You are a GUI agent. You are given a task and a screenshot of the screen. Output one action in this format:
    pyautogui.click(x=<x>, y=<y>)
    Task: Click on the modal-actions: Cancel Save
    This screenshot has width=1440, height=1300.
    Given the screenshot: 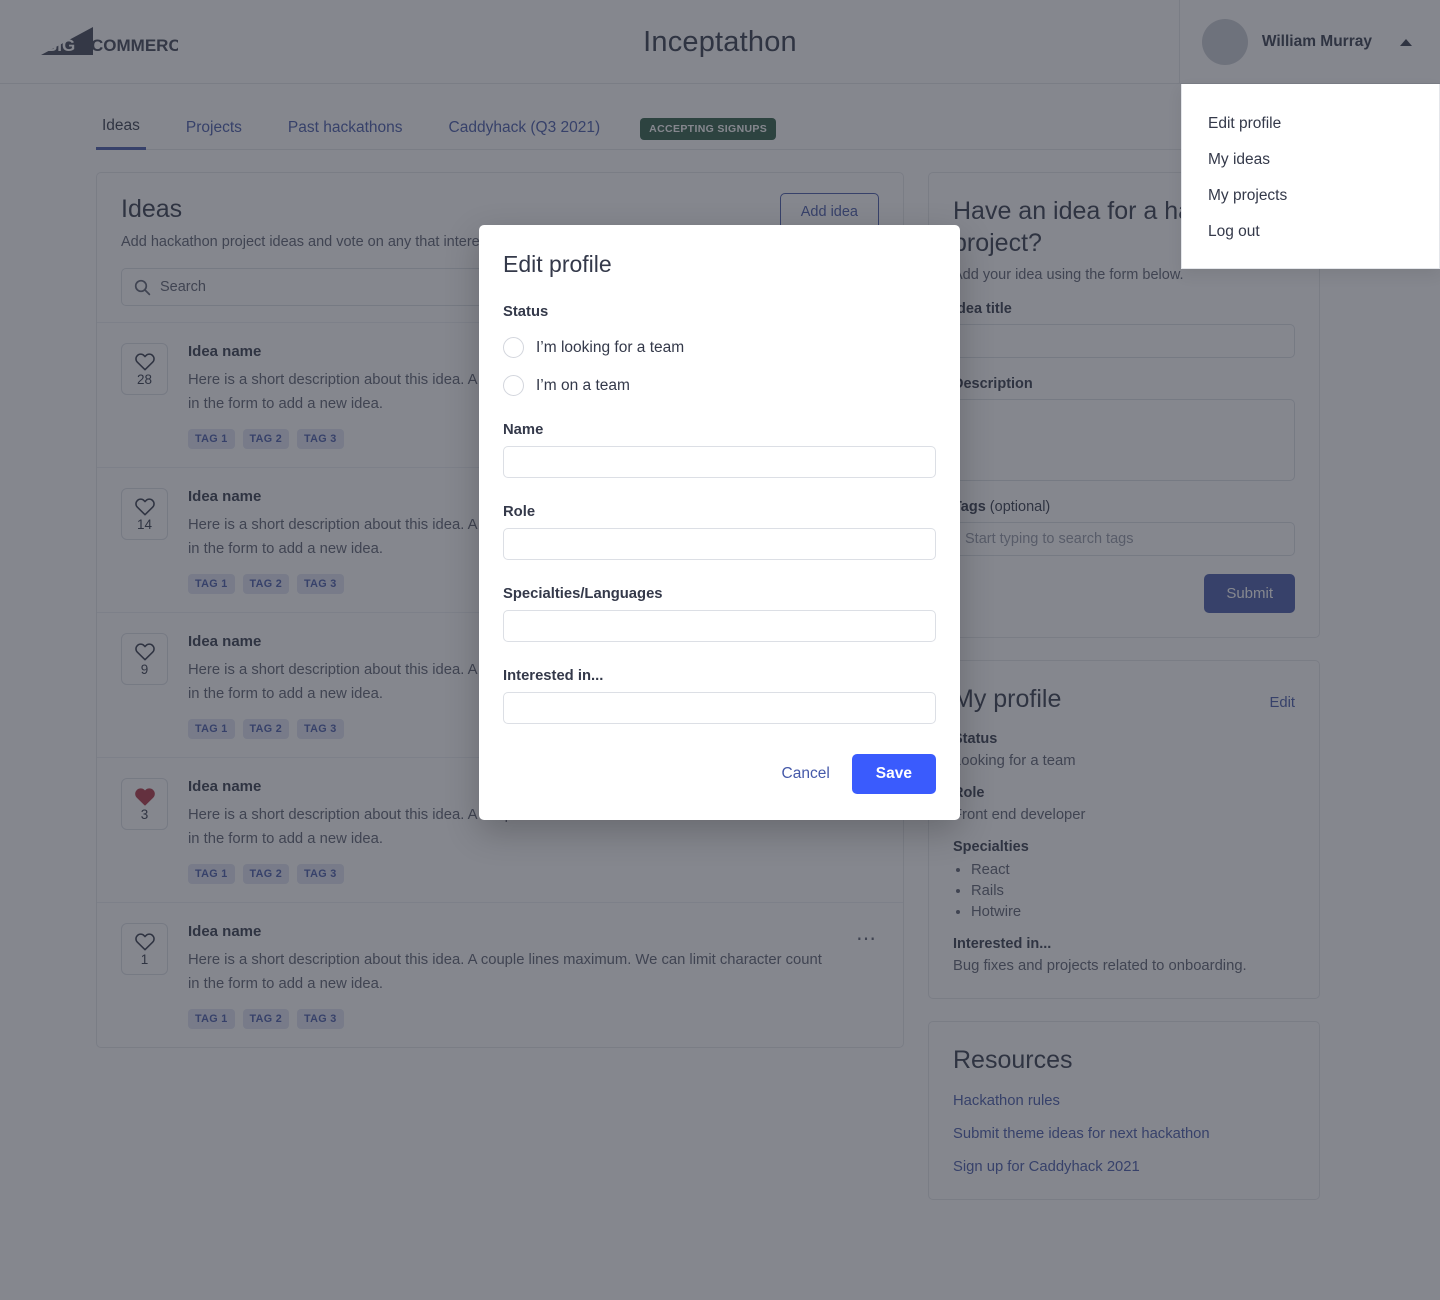 What is the action you would take?
    pyautogui.click(x=719, y=774)
    